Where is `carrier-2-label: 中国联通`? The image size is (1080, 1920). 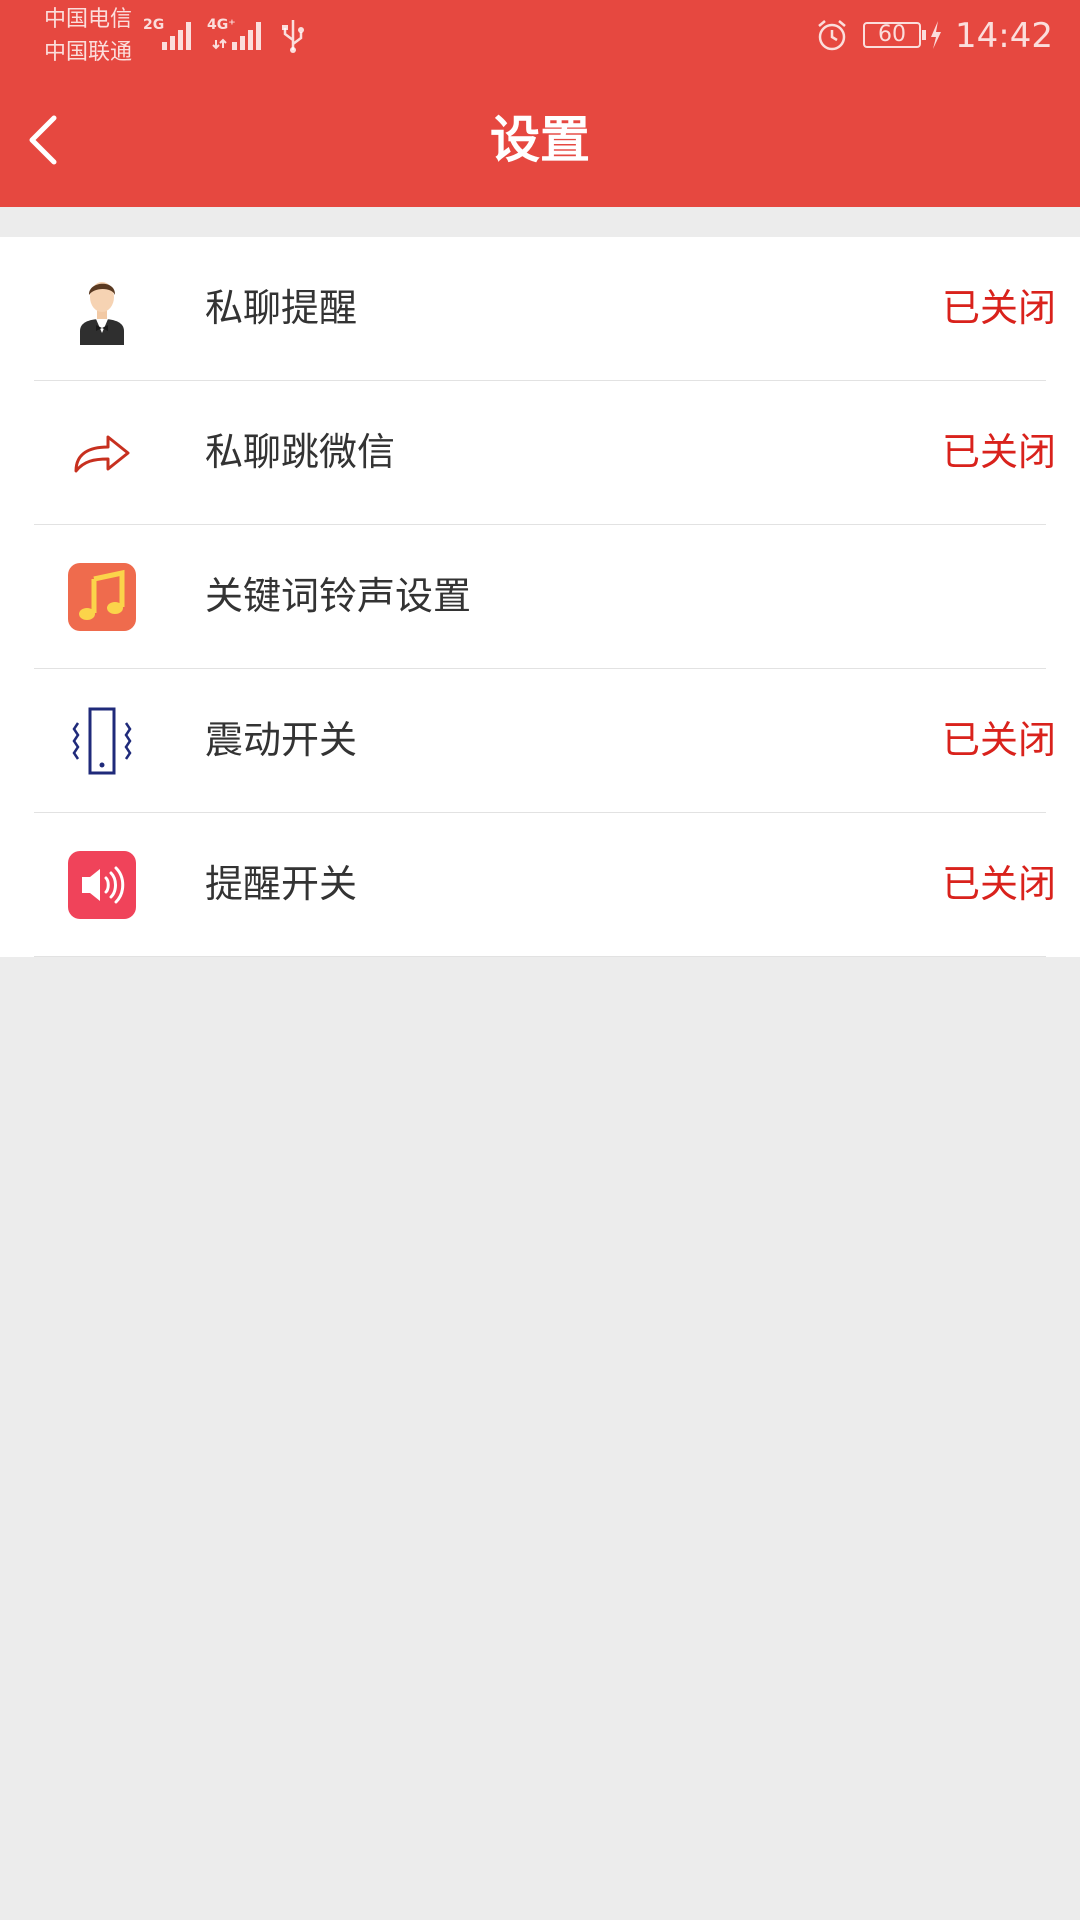 carrier-2-label: 中国联通 is located at coordinates (88, 52).